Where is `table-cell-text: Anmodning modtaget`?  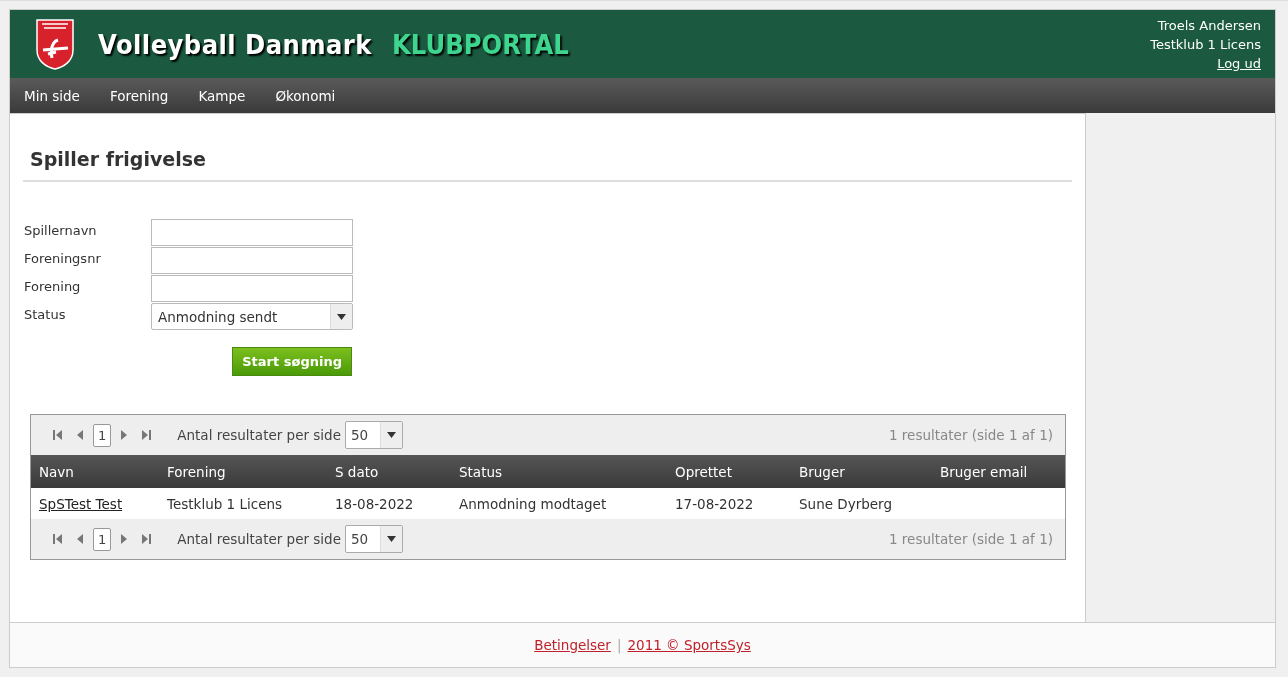
table-cell-text: Anmodning modtaget is located at coordinates (533, 503).